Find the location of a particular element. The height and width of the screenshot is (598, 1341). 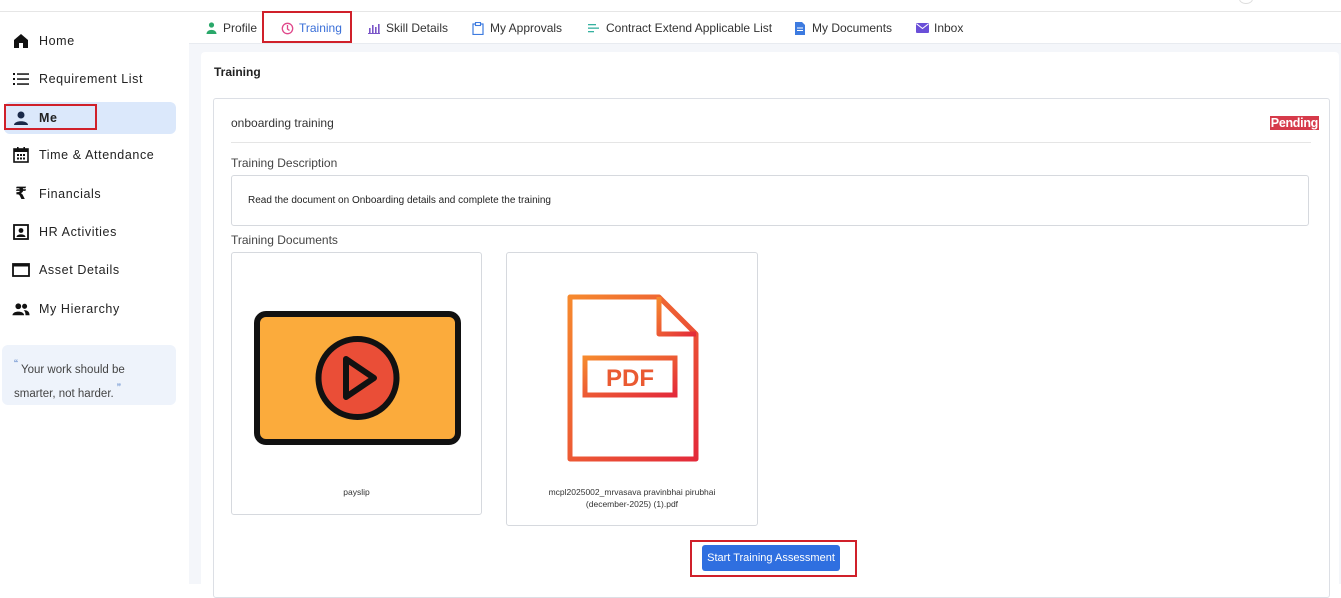

document-card-payslip: payslip is located at coordinates (356, 383).